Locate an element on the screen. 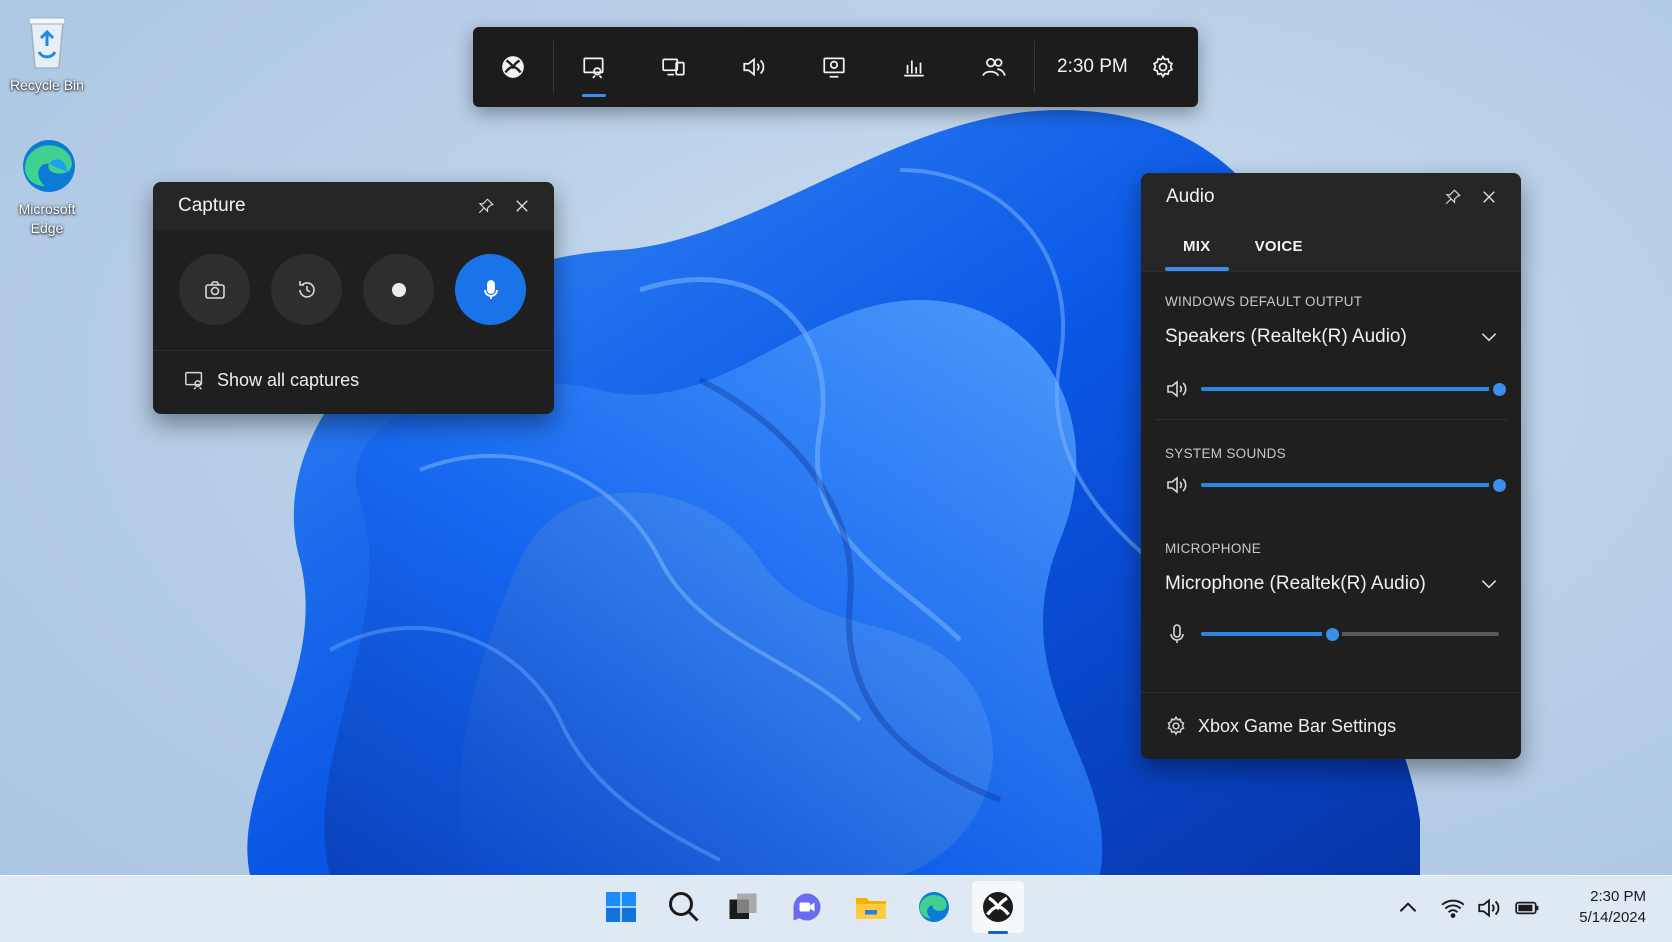 The image size is (1672, 942). task-view-button is located at coordinates (743, 907).